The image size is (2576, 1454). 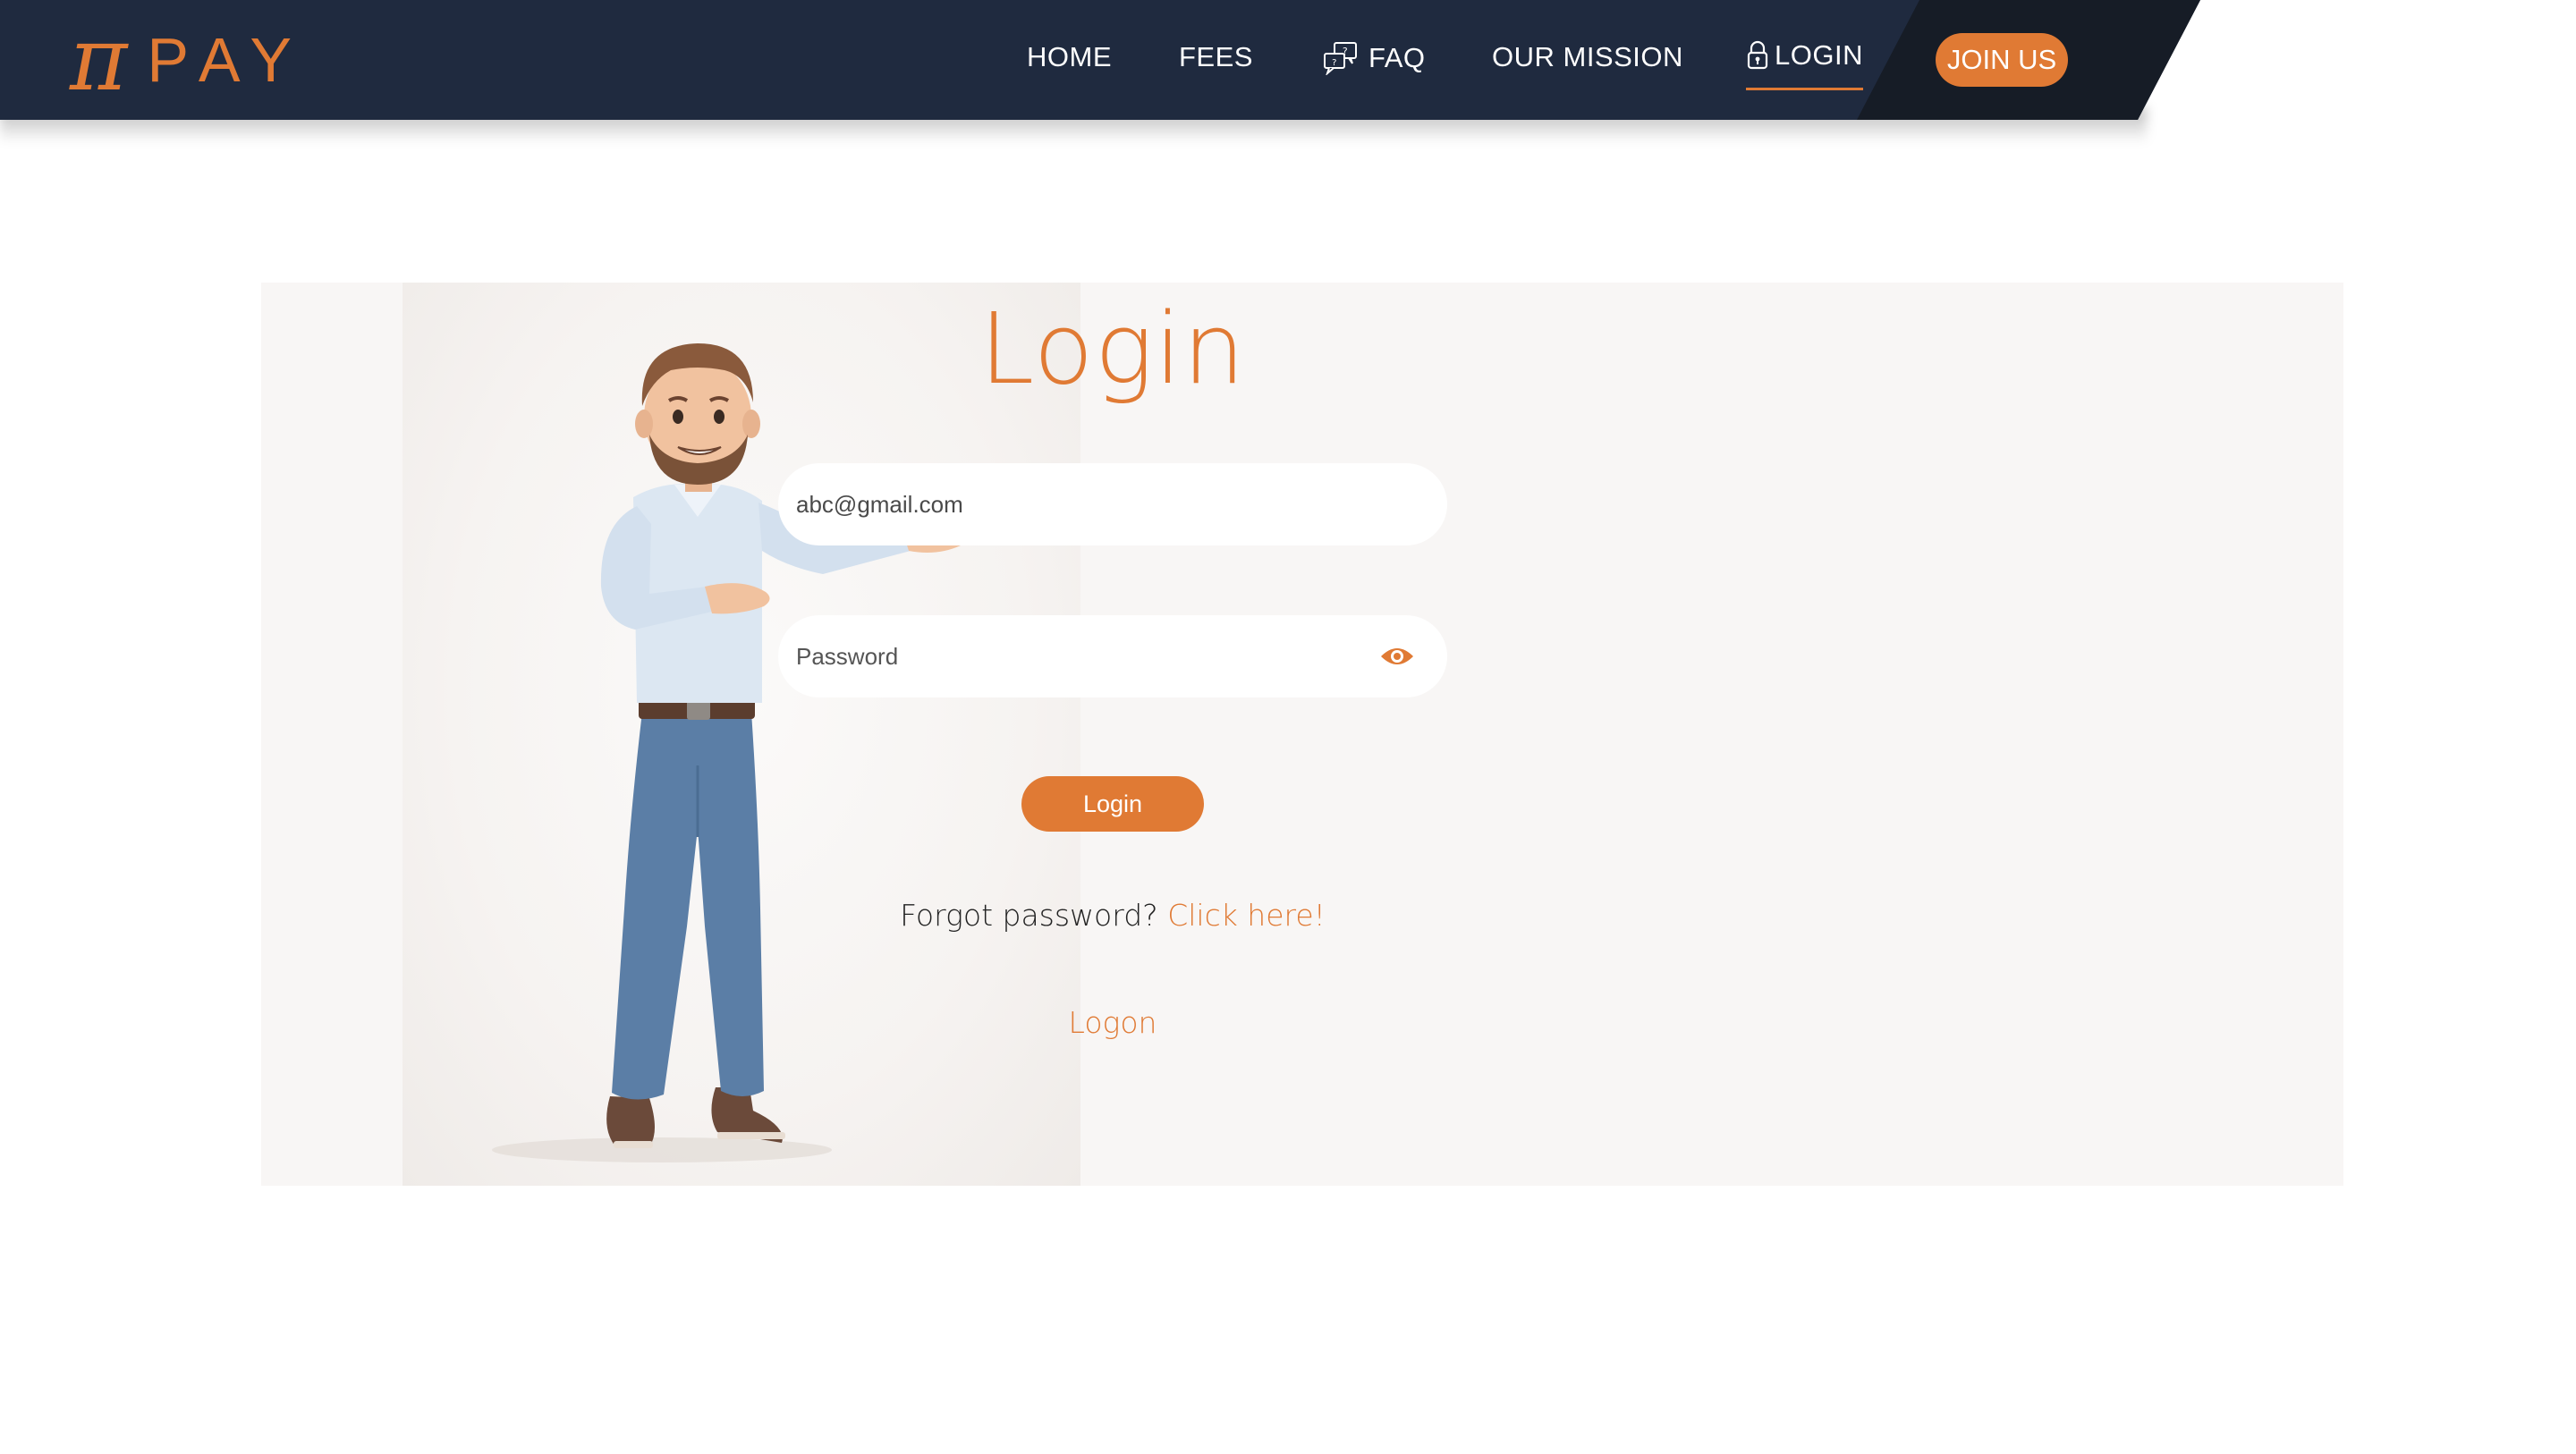 What do you see at coordinates (227, 60) in the screenshot?
I see `logo-text: PAY` at bounding box center [227, 60].